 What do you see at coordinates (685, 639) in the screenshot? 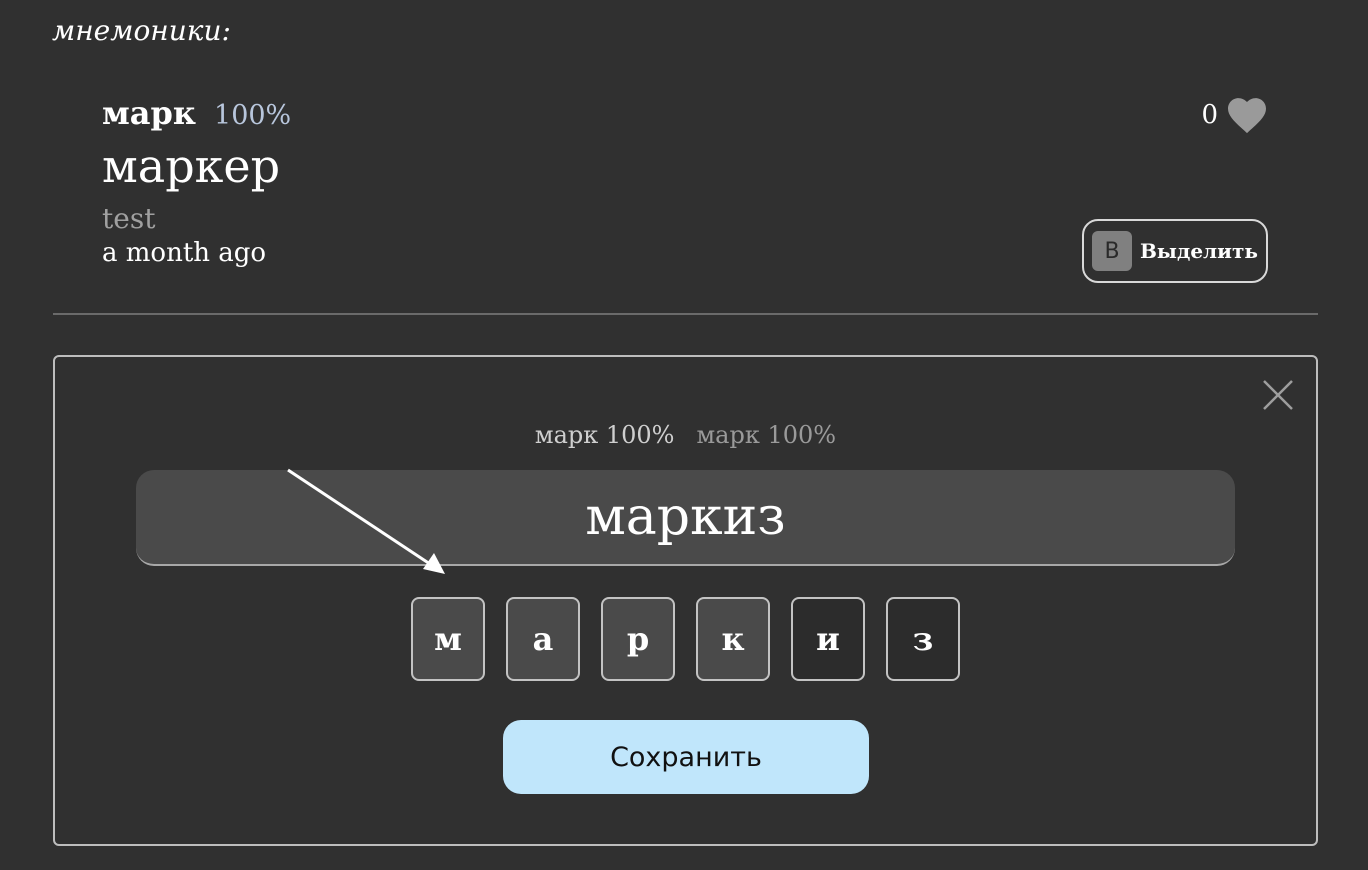
I see `letter-tiles: м а р к и з` at bounding box center [685, 639].